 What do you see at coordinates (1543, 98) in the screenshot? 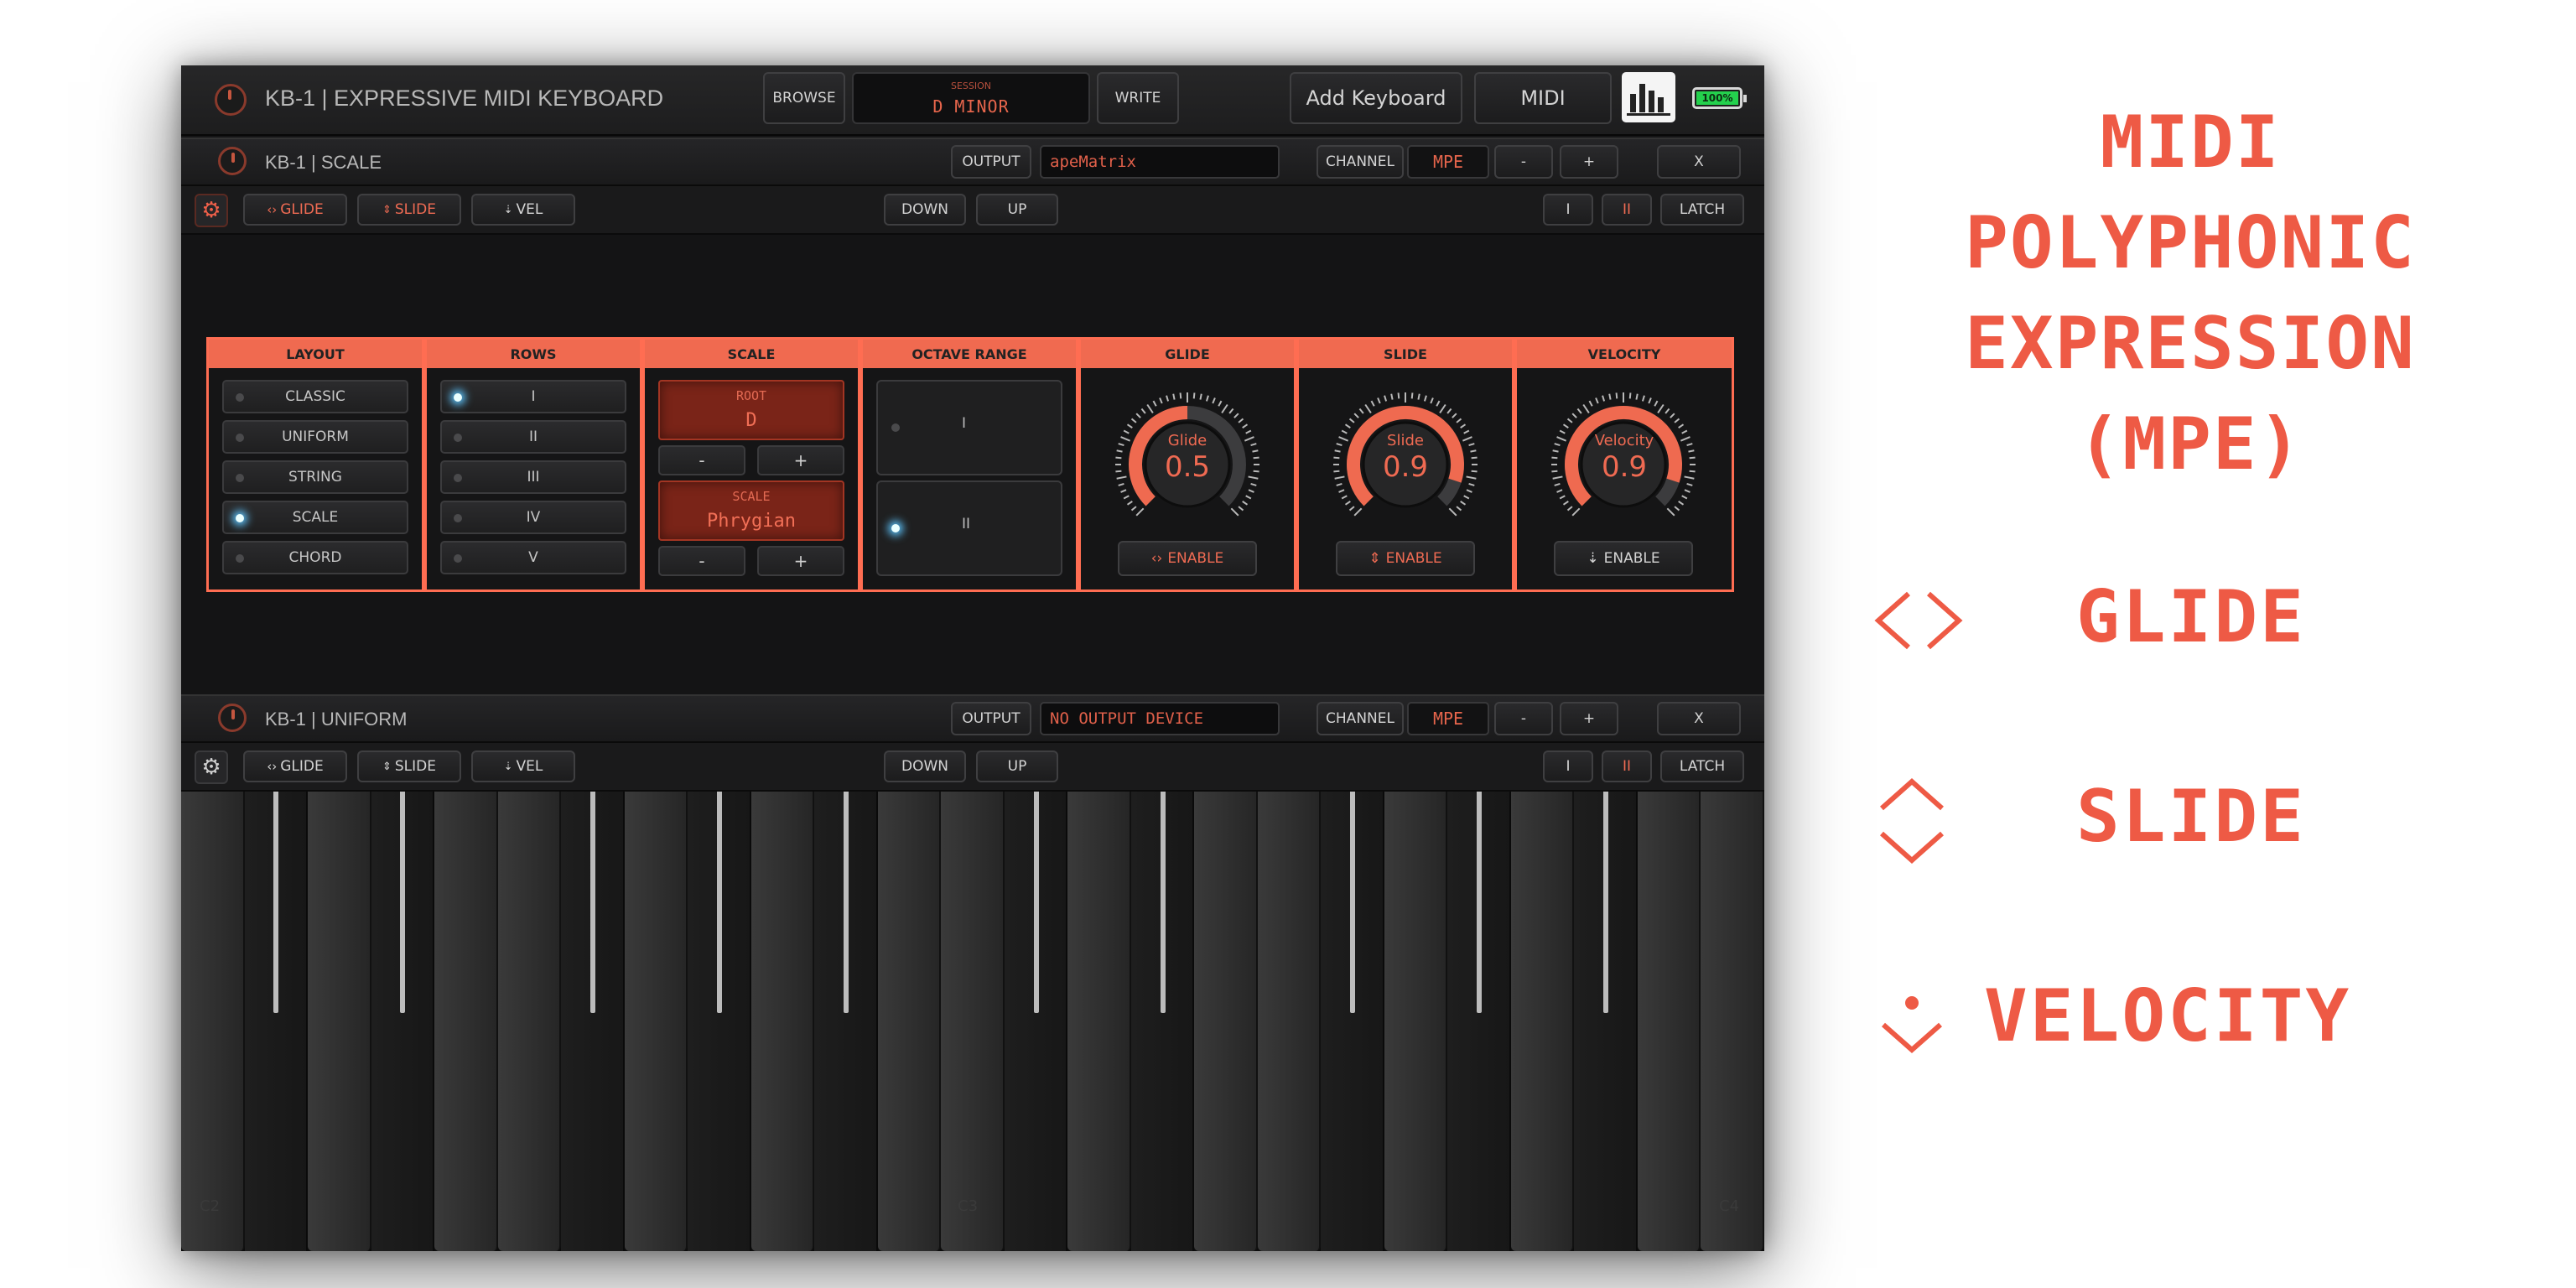
I see `midi-button: MIDI` at bounding box center [1543, 98].